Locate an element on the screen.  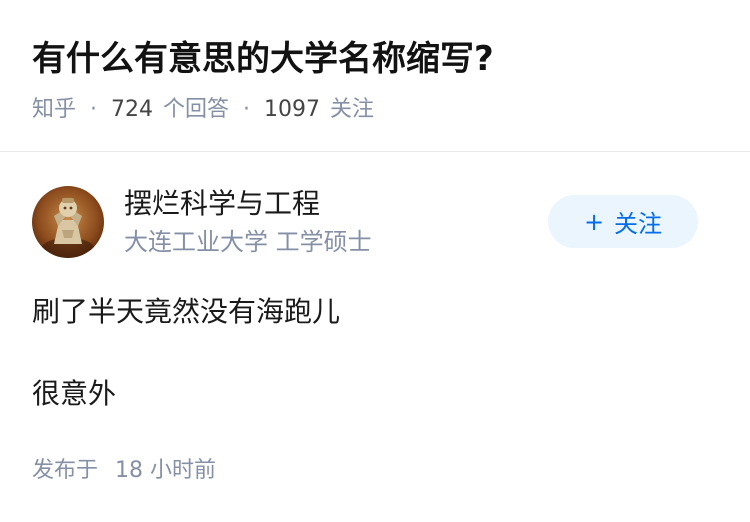
answer-paragraph: 很意外 is located at coordinates (74, 393).